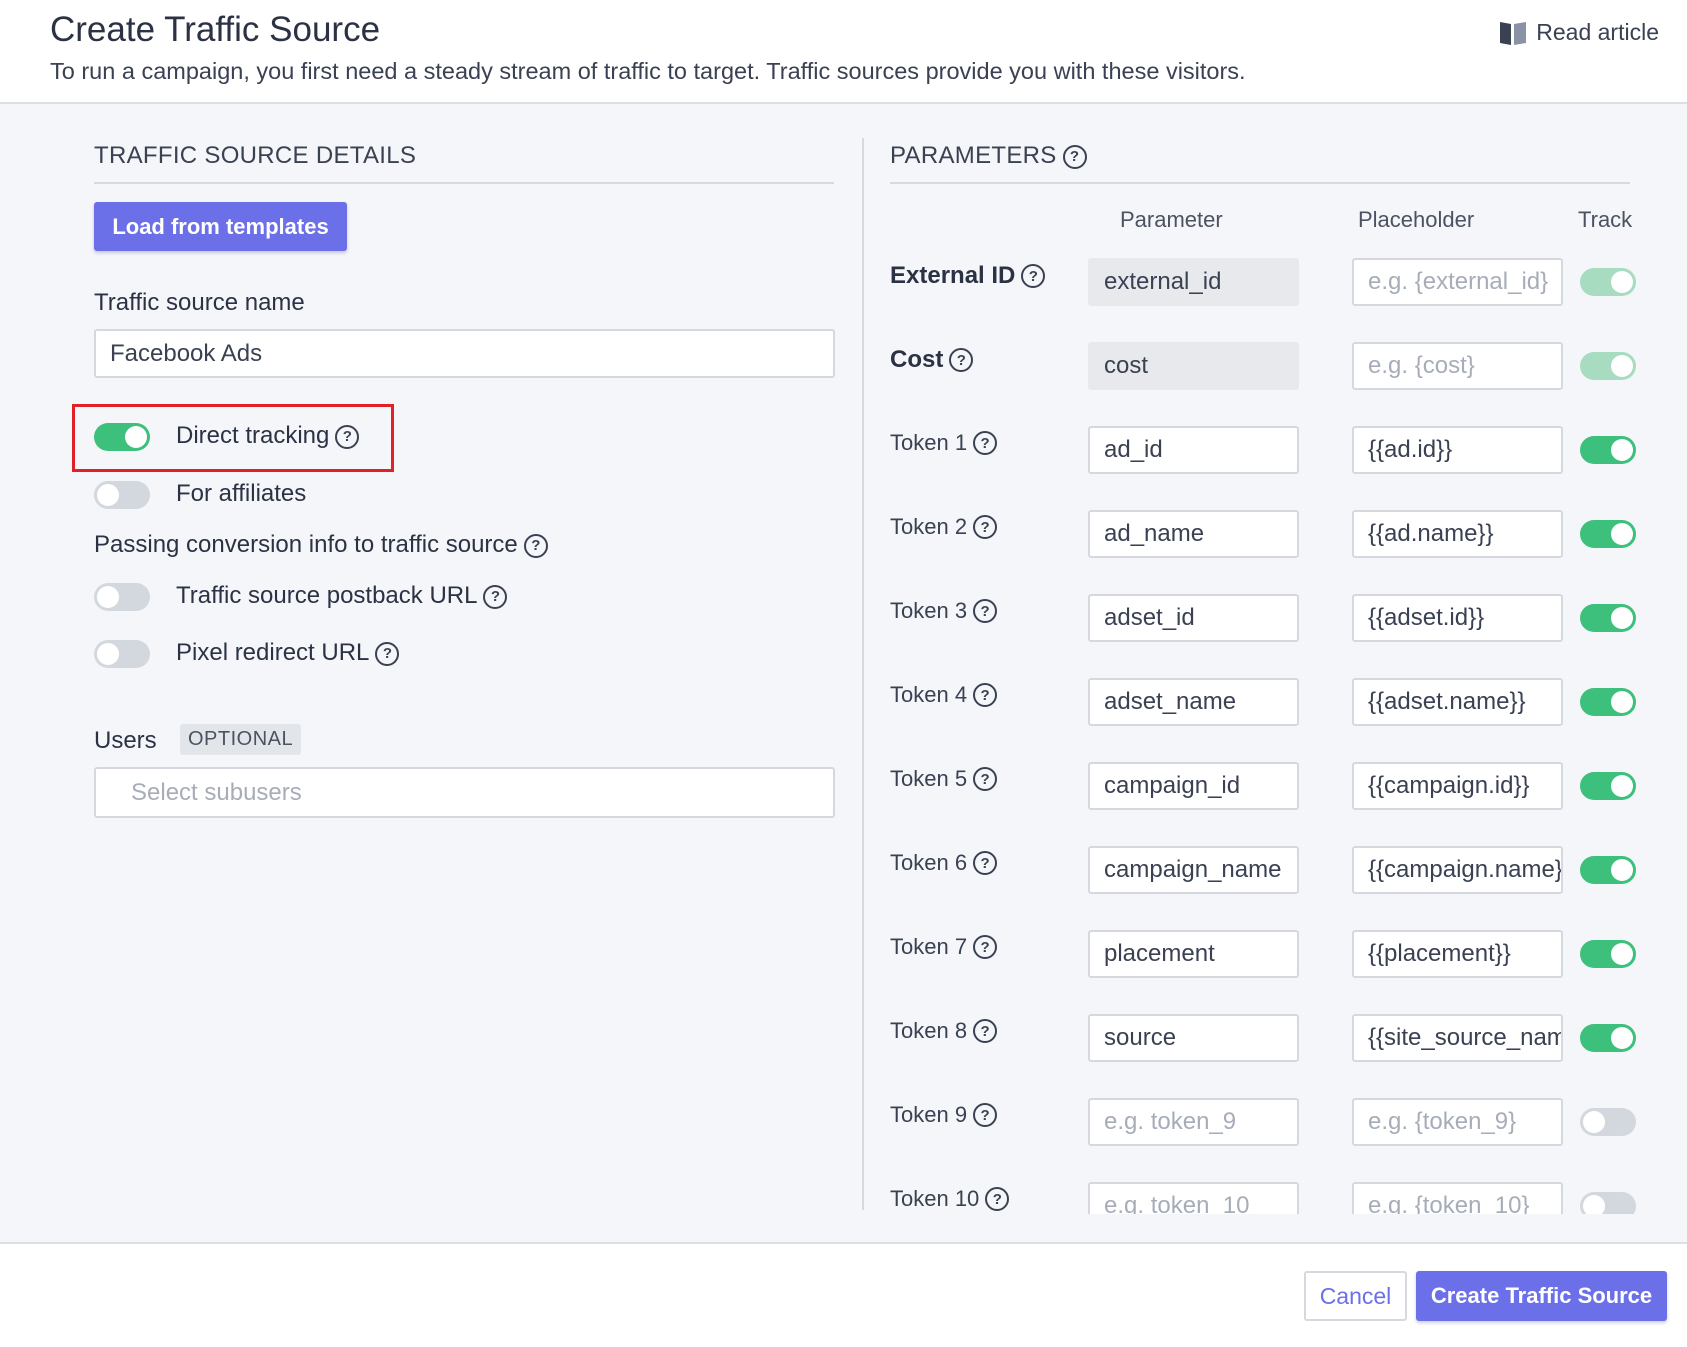 The width and height of the screenshot is (1687, 1347). I want to click on users-label: Users, so click(125, 740).